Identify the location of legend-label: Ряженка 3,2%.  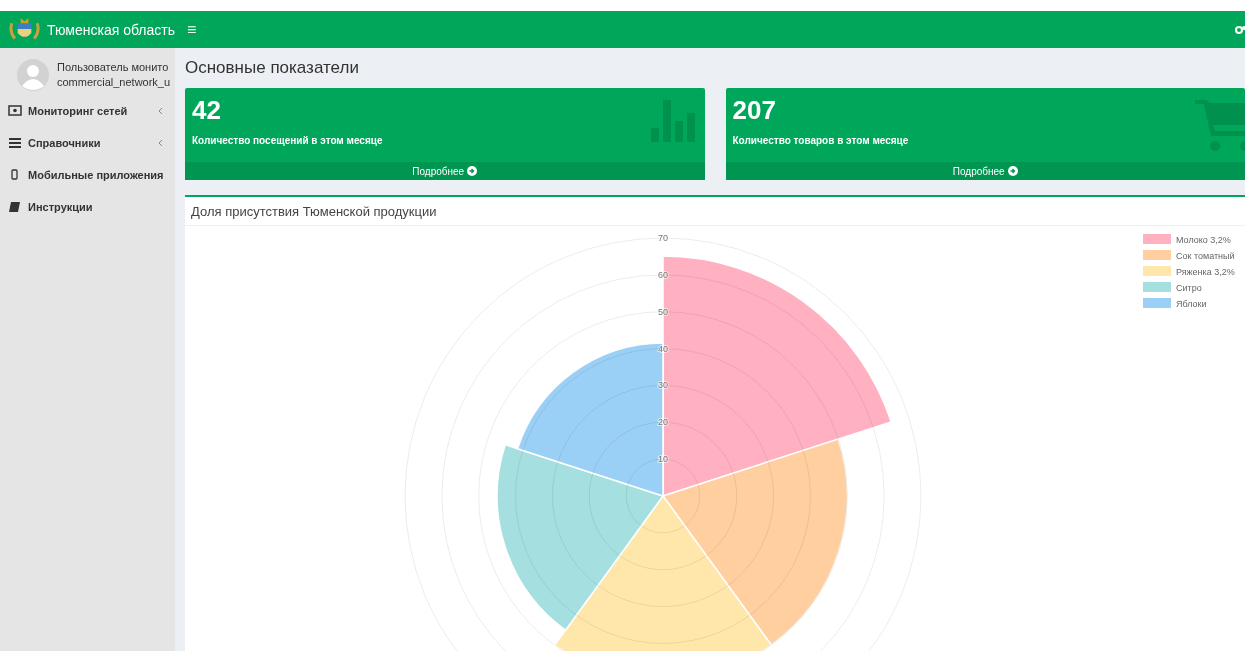
(1205, 272).